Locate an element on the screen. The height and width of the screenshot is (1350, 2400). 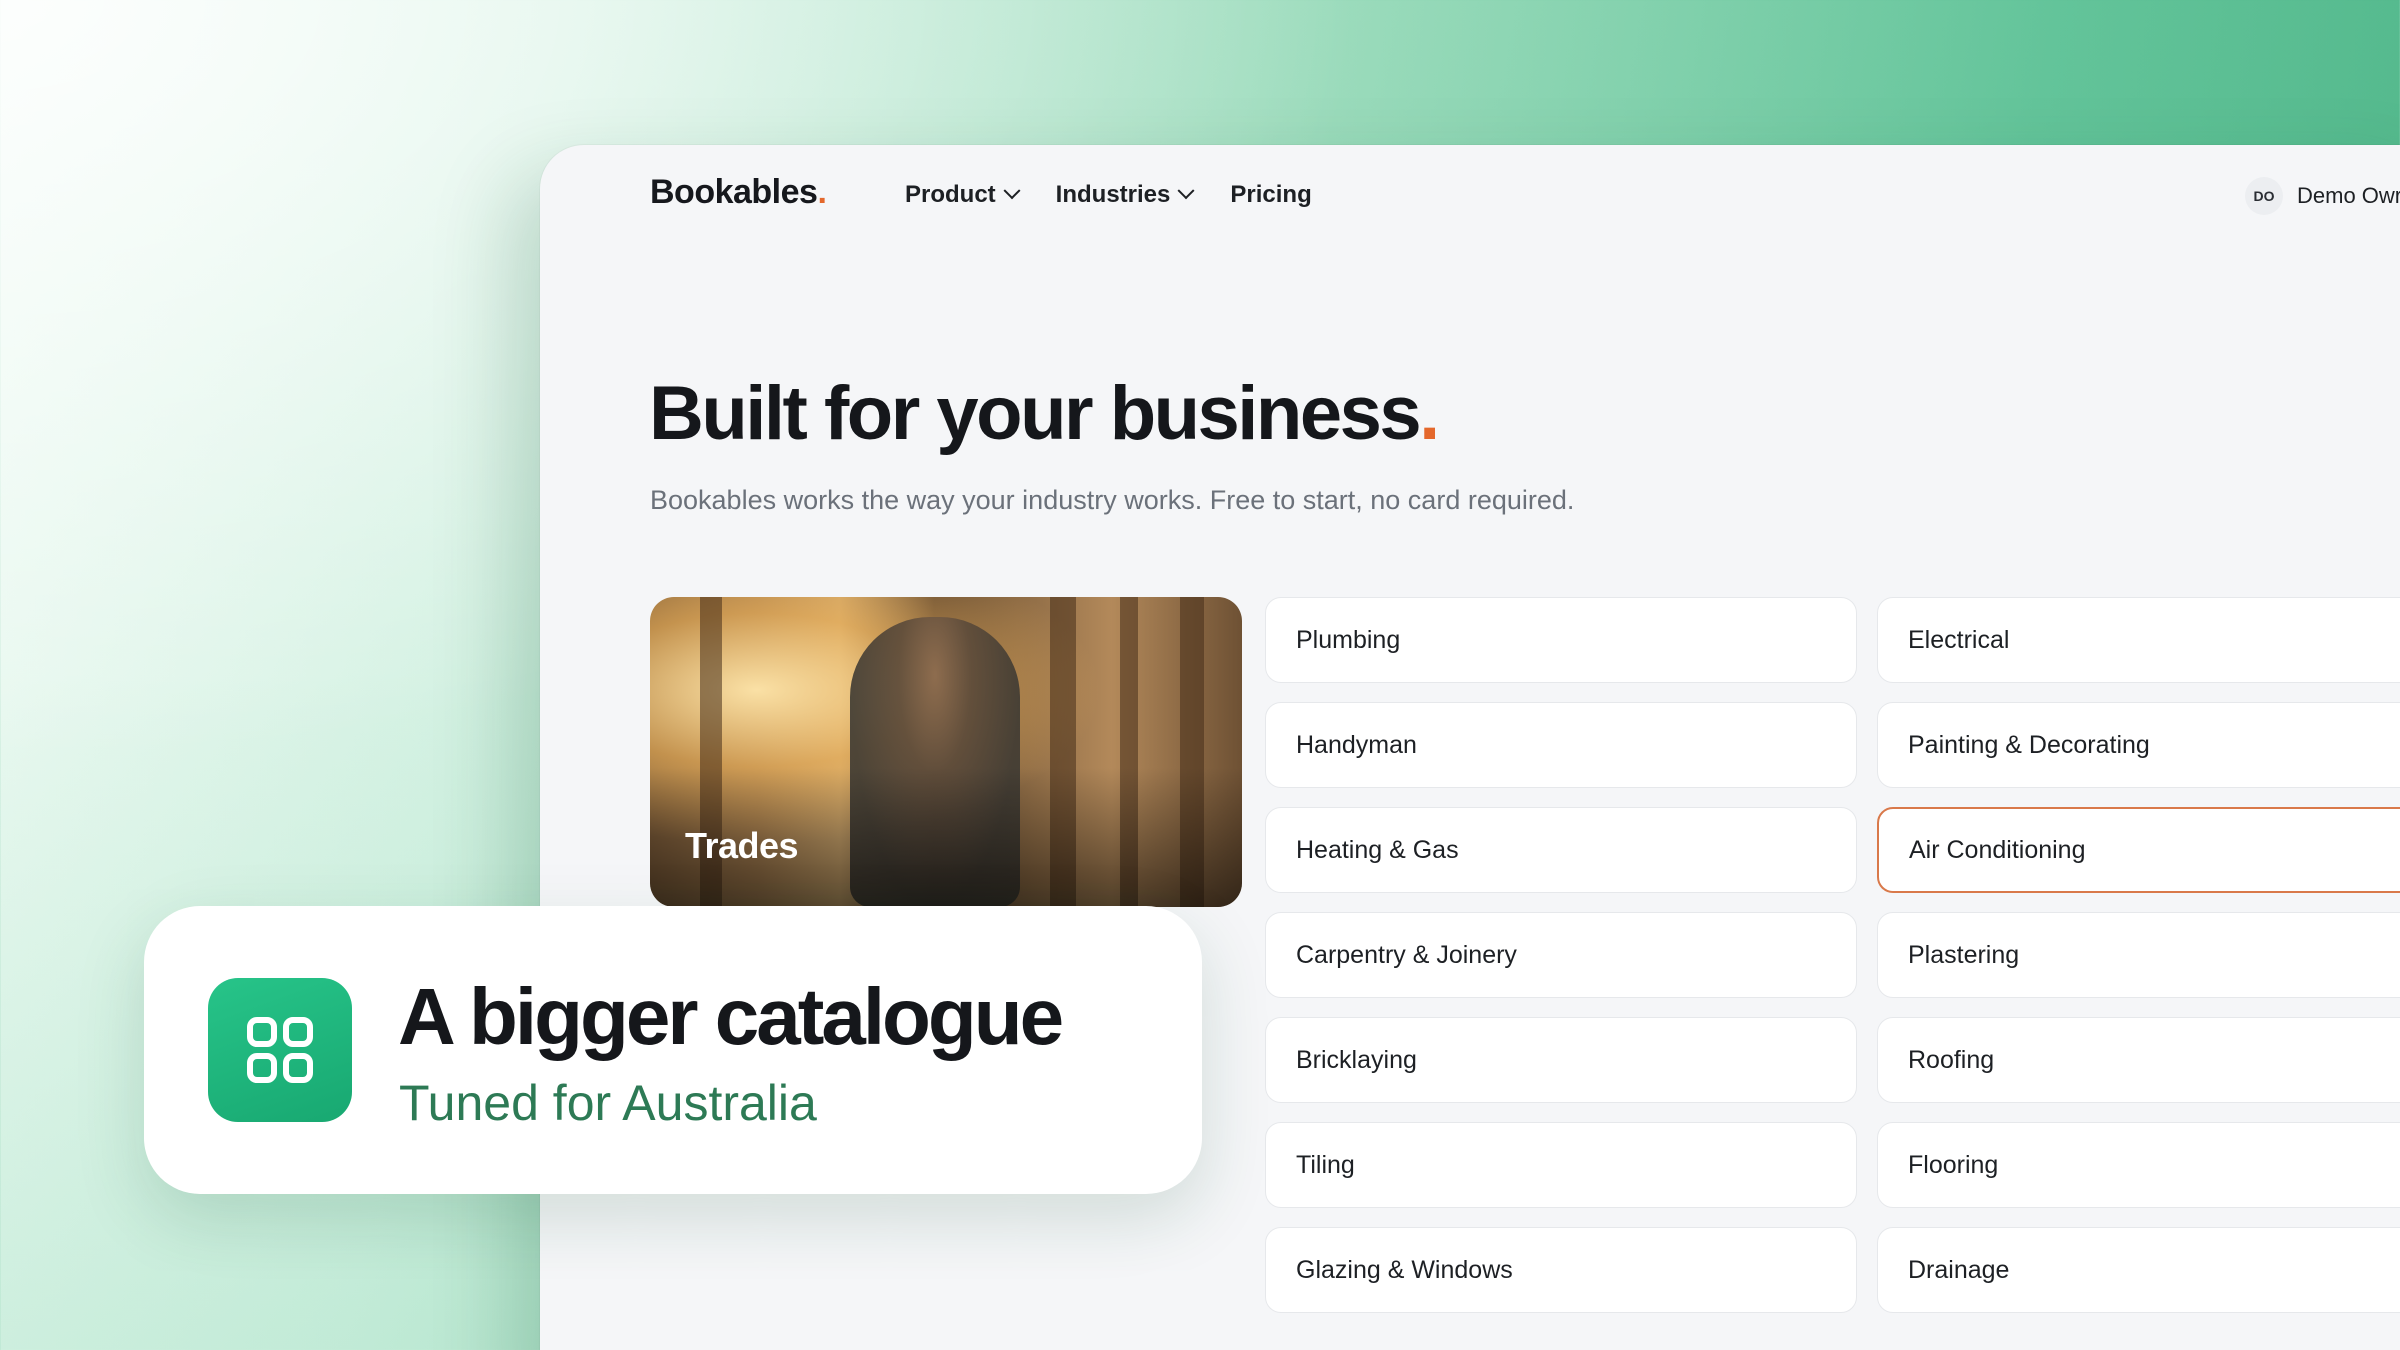
callout-subtitle: Tuned for Australia is located at coordinates (608, 1103).